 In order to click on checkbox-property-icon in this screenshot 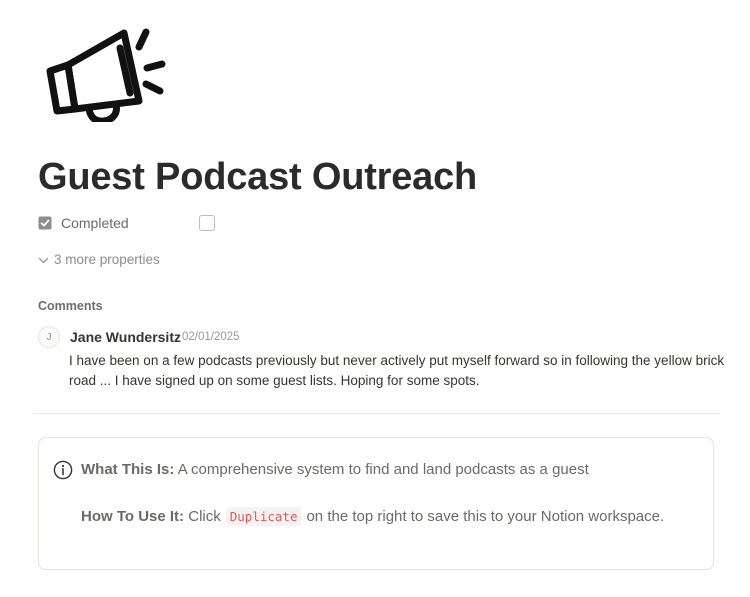, I will do `click(45, 223)`.